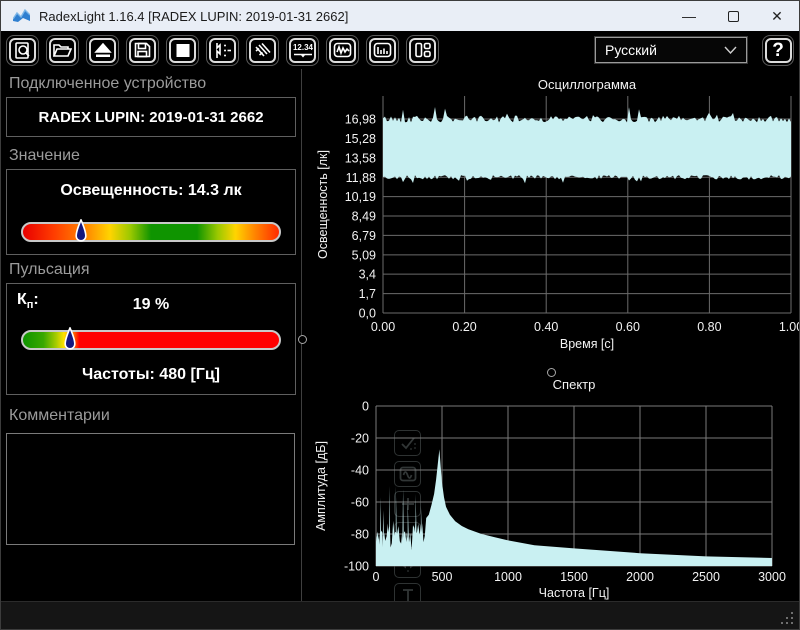 The height and width of the screenshot is (630, 800). I want to click on language-dropdown: Русский, so click(671, 50).